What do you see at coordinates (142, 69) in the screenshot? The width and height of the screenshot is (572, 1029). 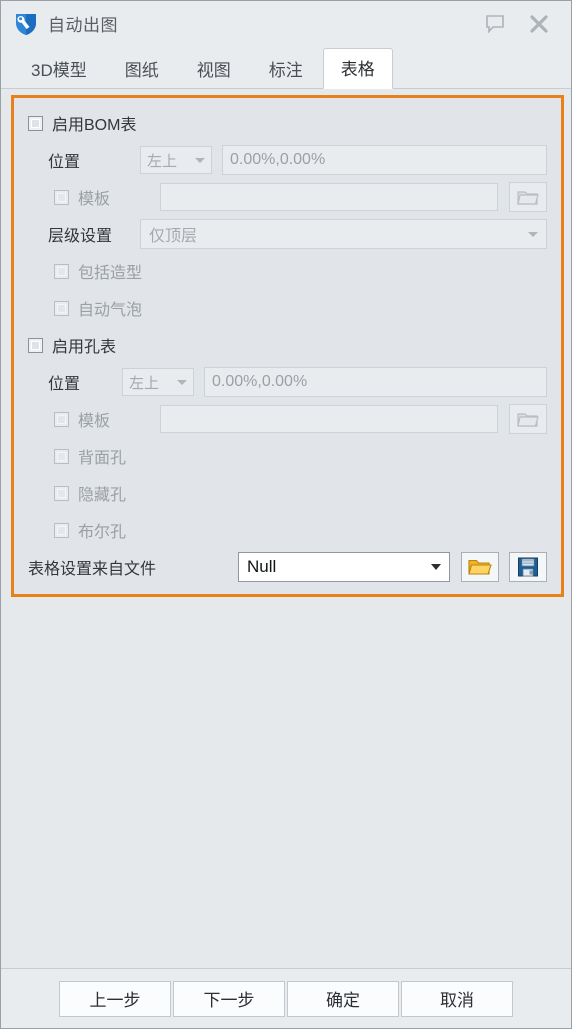 I see `tab-drawing: 图纸` at bounding box center [142, 69].